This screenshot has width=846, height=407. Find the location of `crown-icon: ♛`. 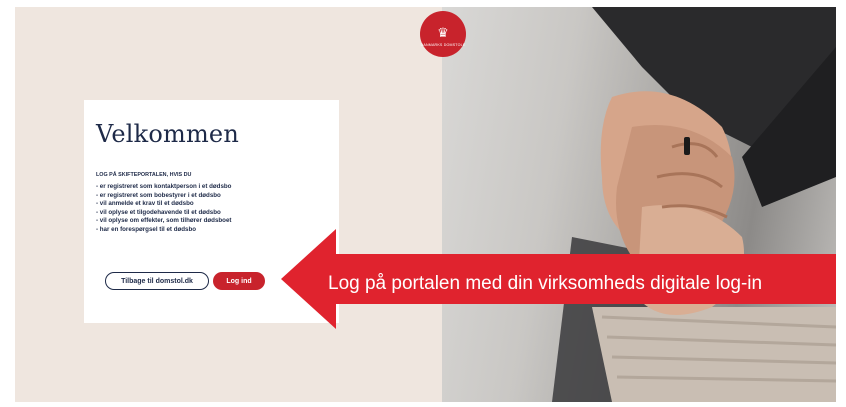

crown-icon: ♛ is located at coordinates (443, 32).